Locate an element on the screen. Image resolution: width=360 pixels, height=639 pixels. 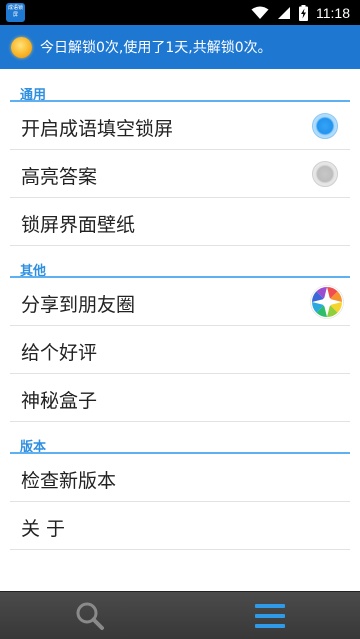
setting-label: 分享到朋友圈 is located at coordinates (78, 305).